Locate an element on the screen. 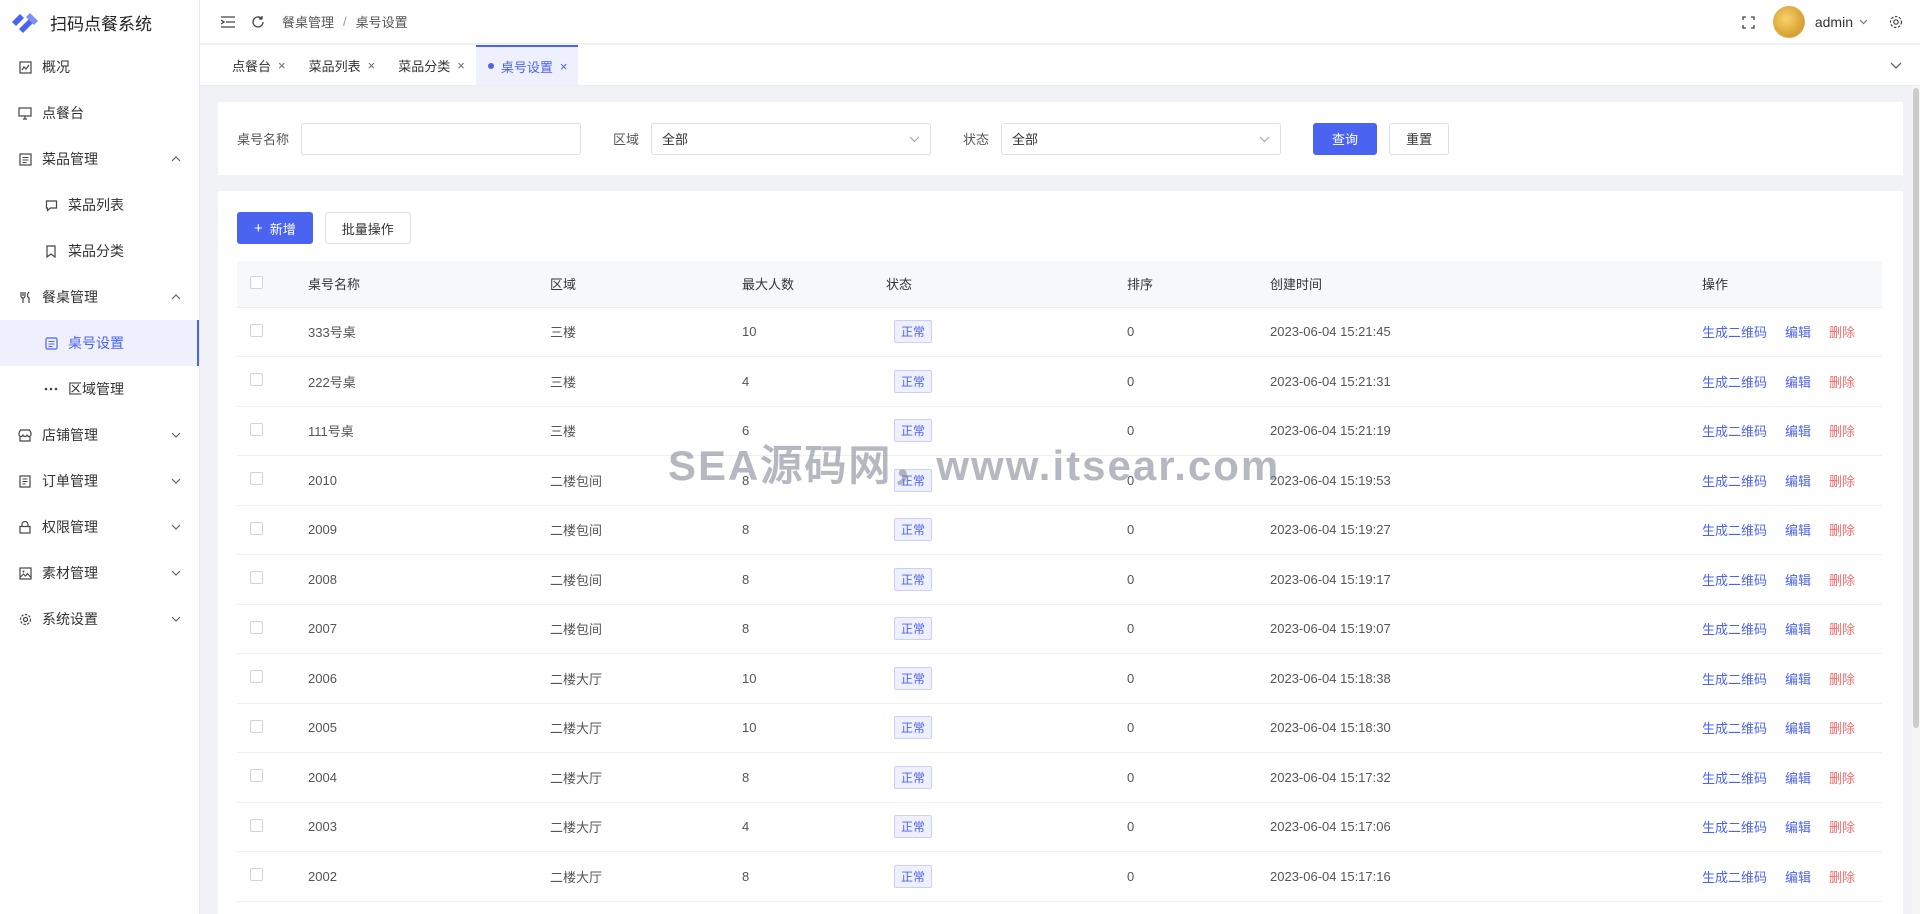  sidebar-item: 素材管理 is located at coordinates (99, 573).